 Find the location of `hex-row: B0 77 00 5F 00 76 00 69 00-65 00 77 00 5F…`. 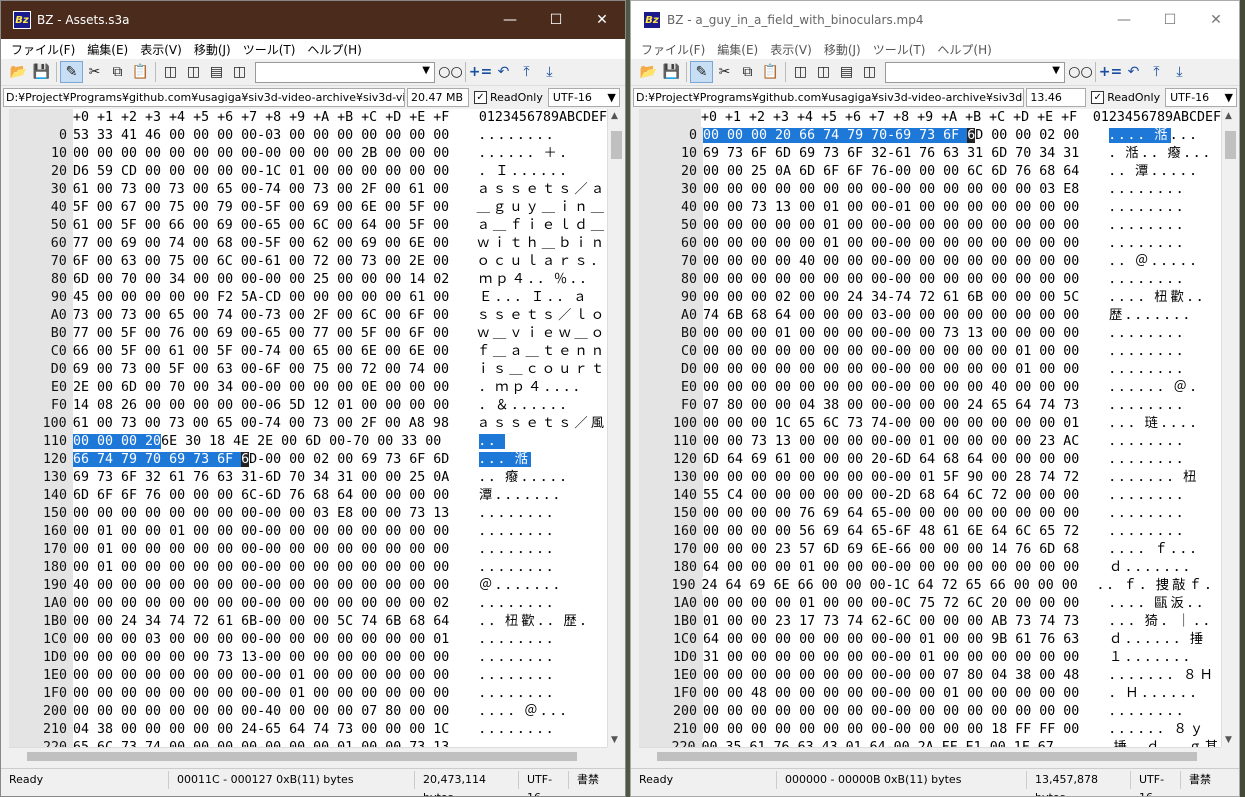

hex-row: B0 77 00 5F 00 76 00 69 00-65 00 77 00 5F… is located at coordinates (308, 334).